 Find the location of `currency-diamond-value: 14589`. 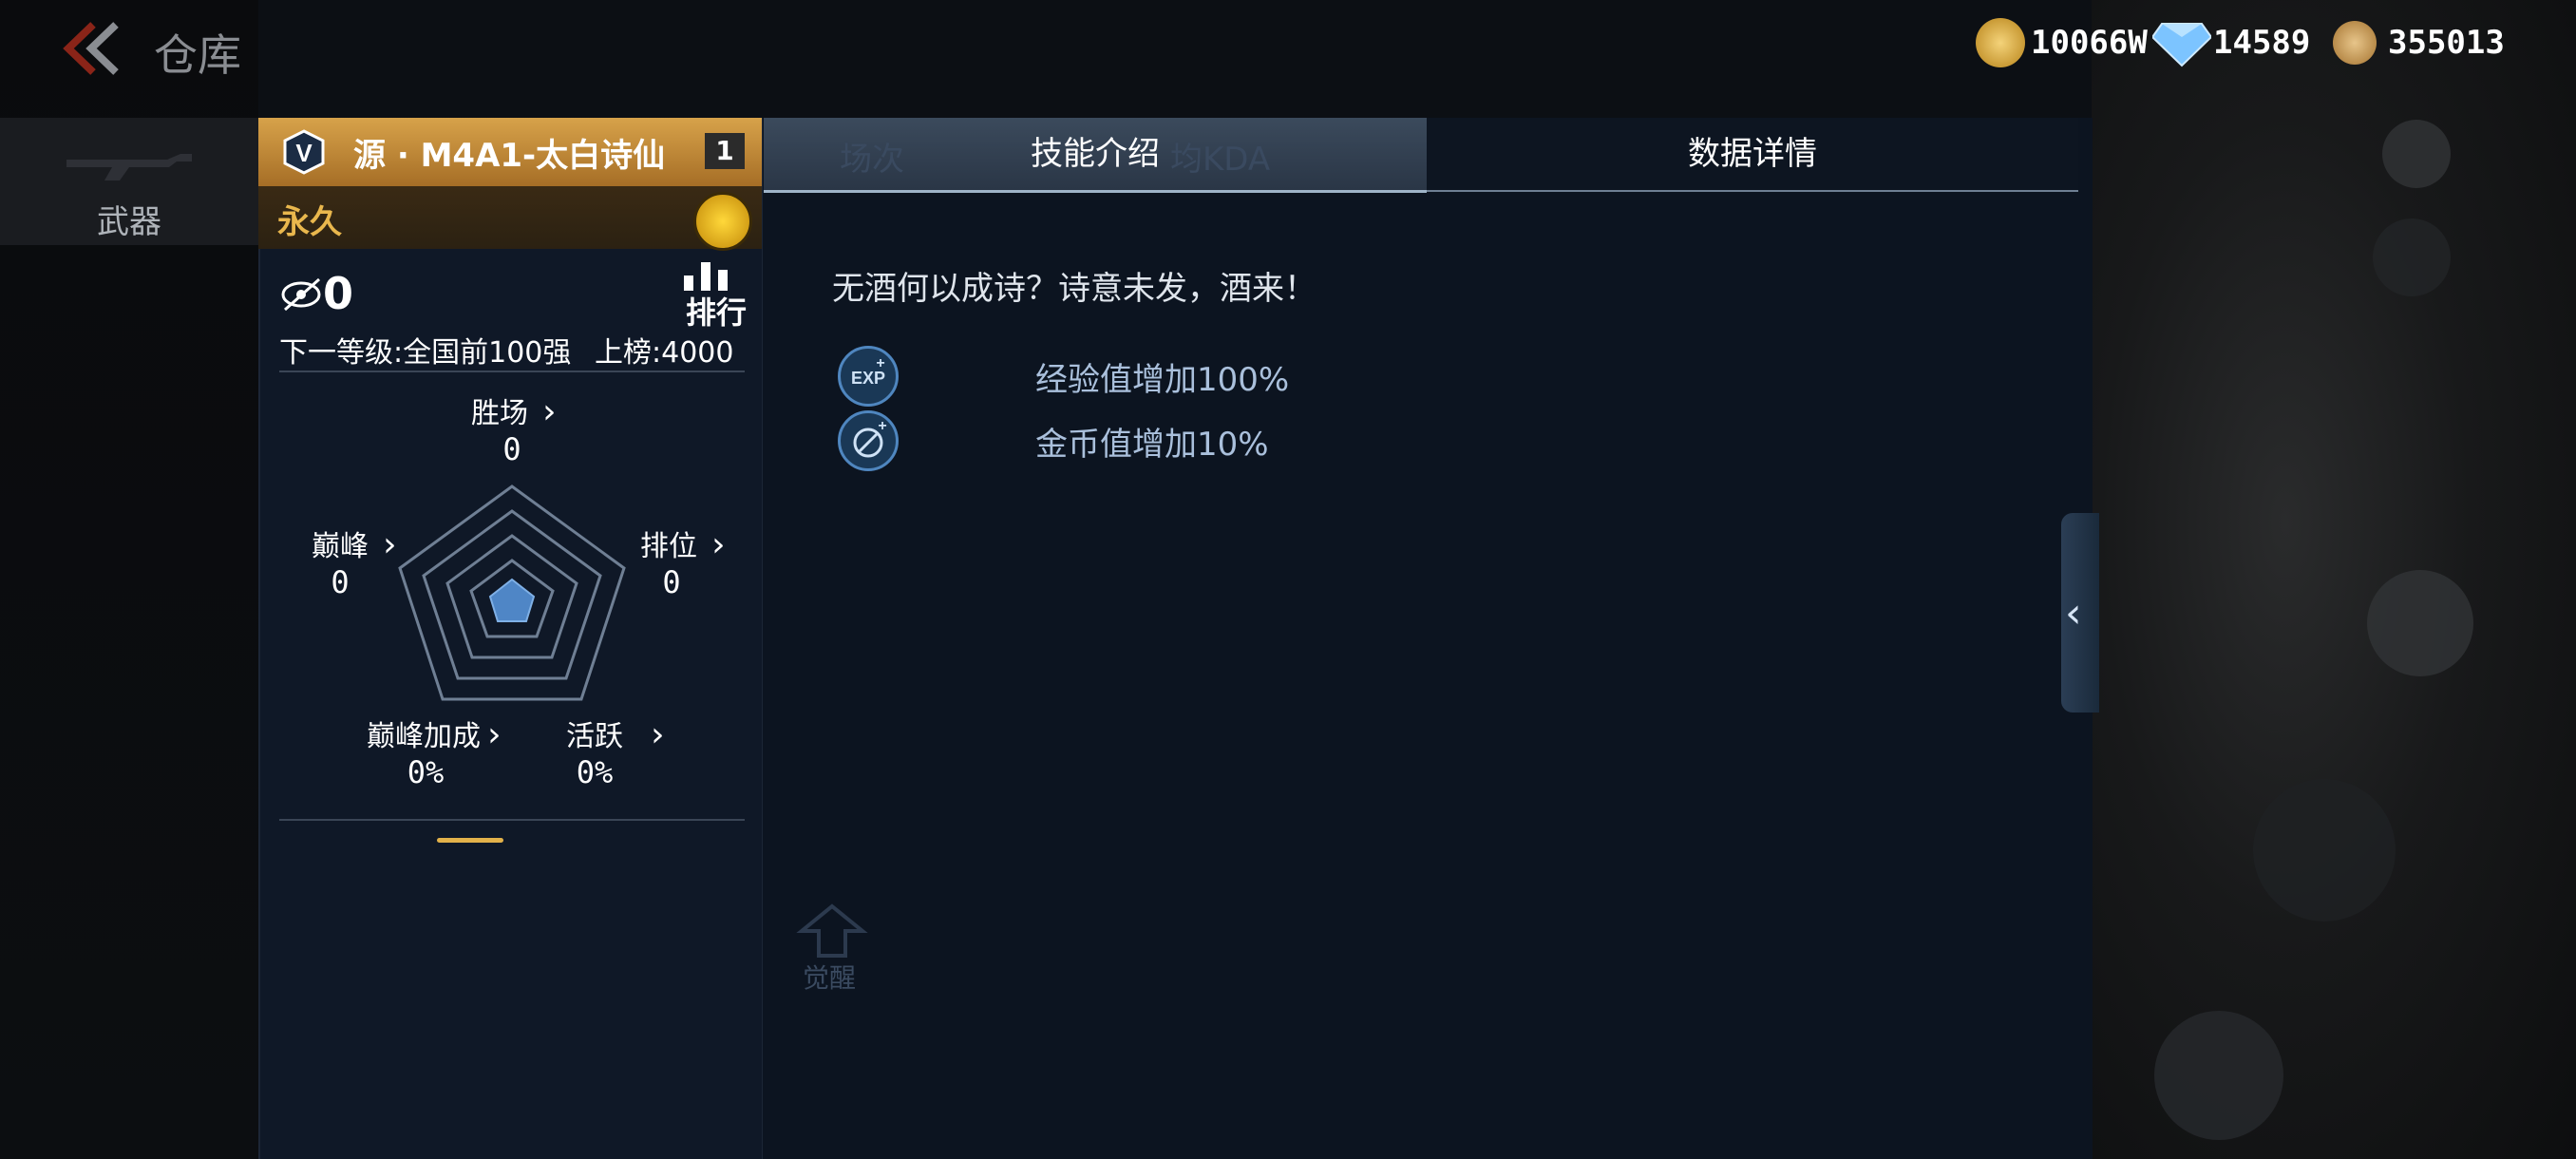

currency-diamond-value: 14589 is located at coordinates (2262, 43).